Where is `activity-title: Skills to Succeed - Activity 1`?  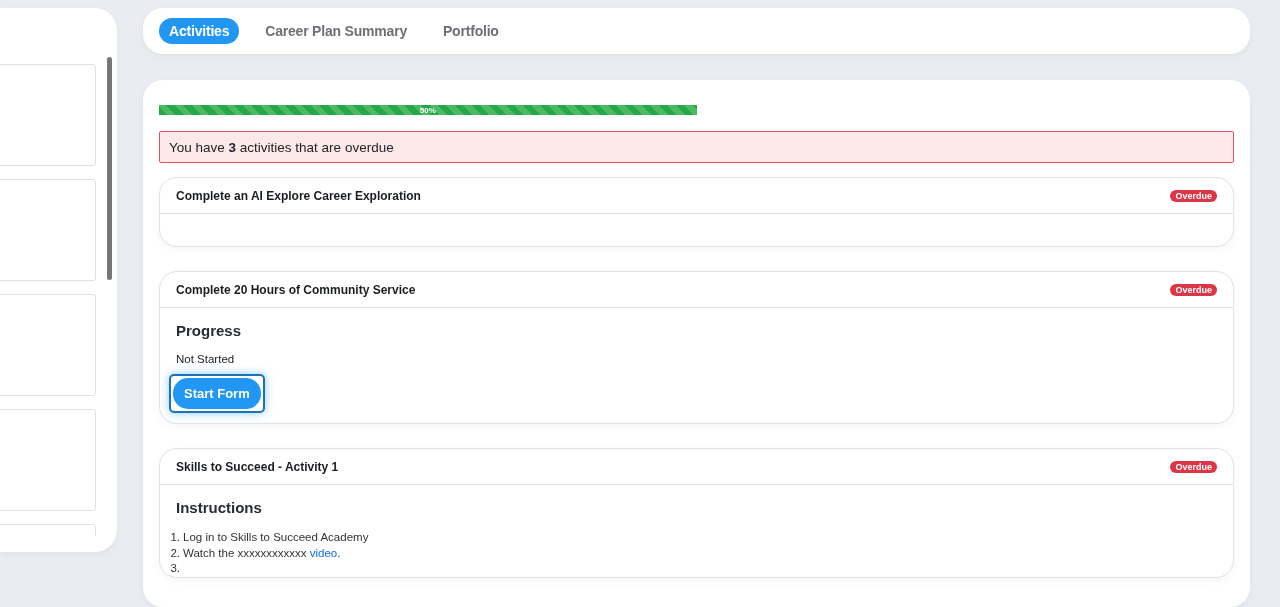 activity-title: Skills to Succeed - Activity 1 is located at coordinates (257, 466).